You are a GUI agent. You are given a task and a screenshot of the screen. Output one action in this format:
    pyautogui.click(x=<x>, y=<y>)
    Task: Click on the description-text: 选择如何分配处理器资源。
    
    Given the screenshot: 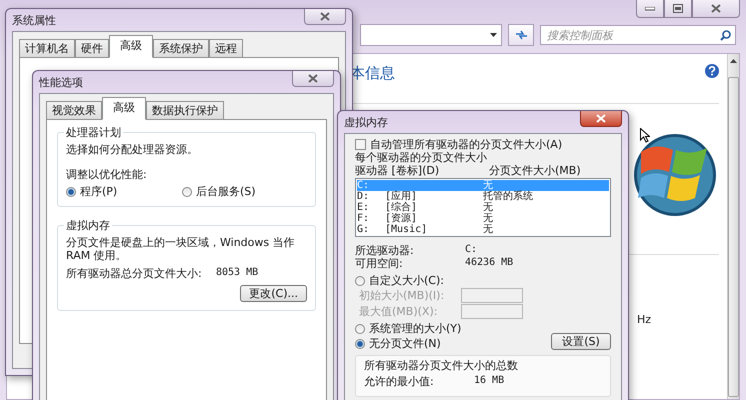 What is the action you would take?
    pyautogui.click(x=132, y=149)
    